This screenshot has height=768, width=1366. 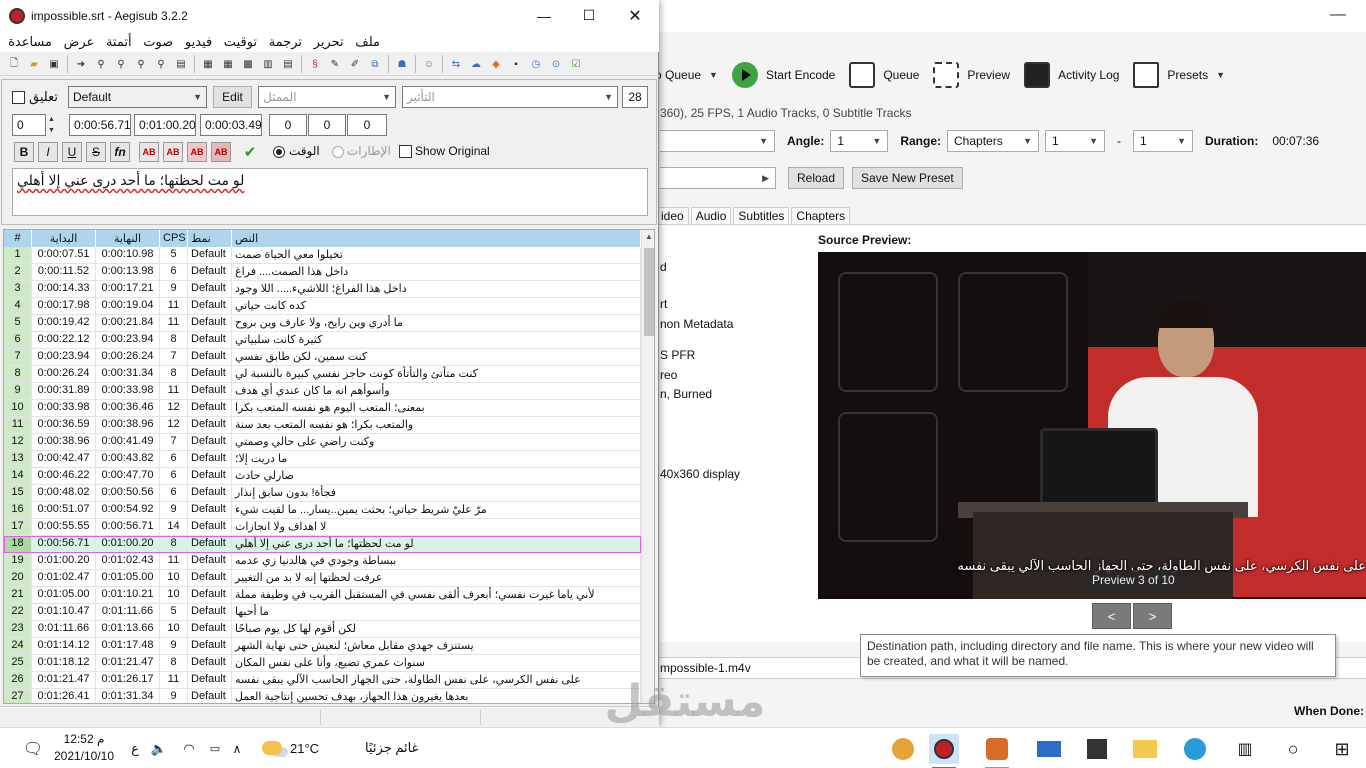 I want to click on volume-icon: 🔈, so click(x=159, y=748).